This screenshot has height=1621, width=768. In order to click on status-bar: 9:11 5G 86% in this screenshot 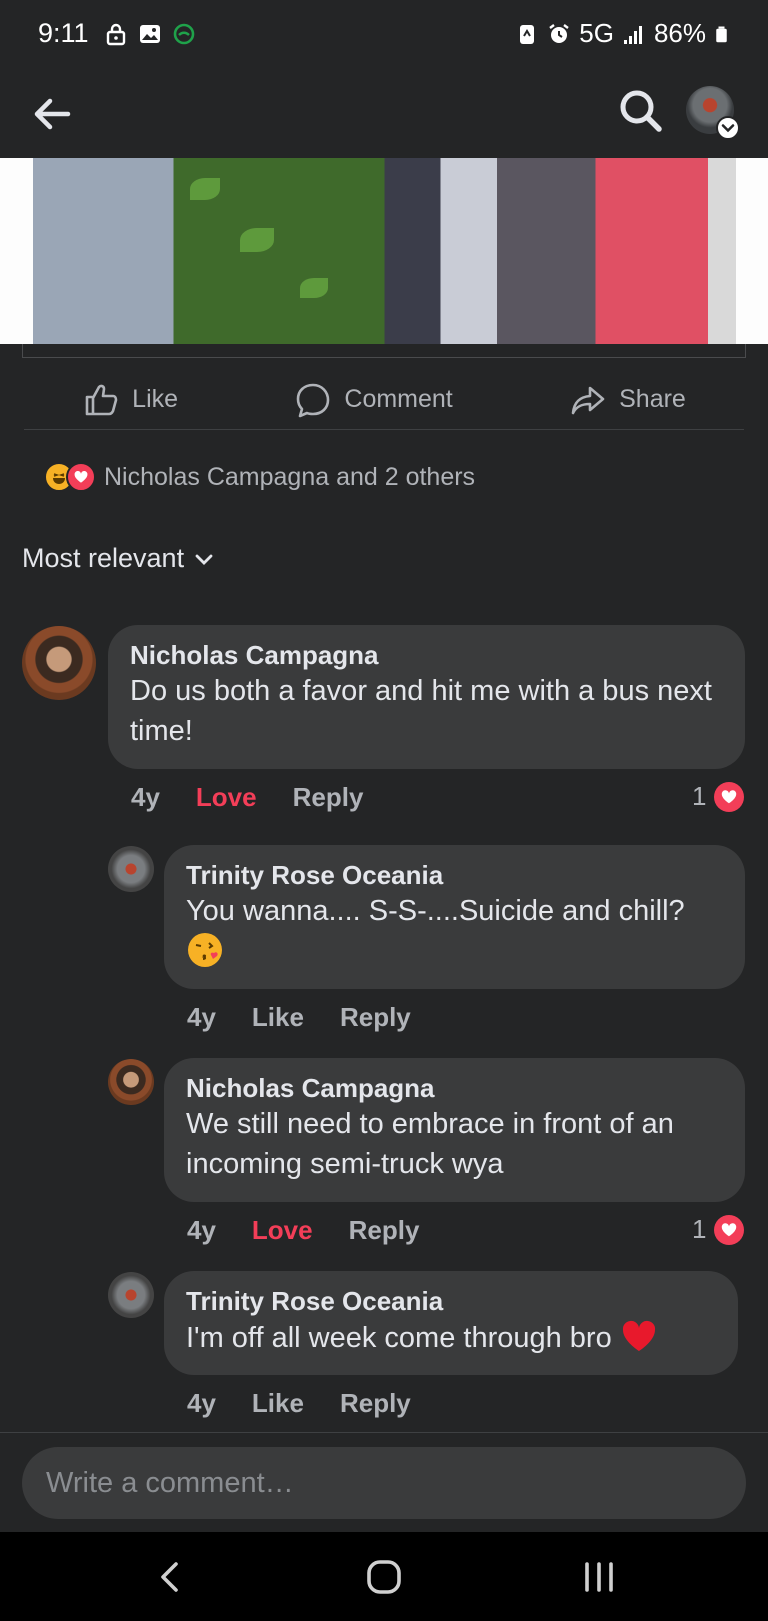, I will do `click(384, 36)`.